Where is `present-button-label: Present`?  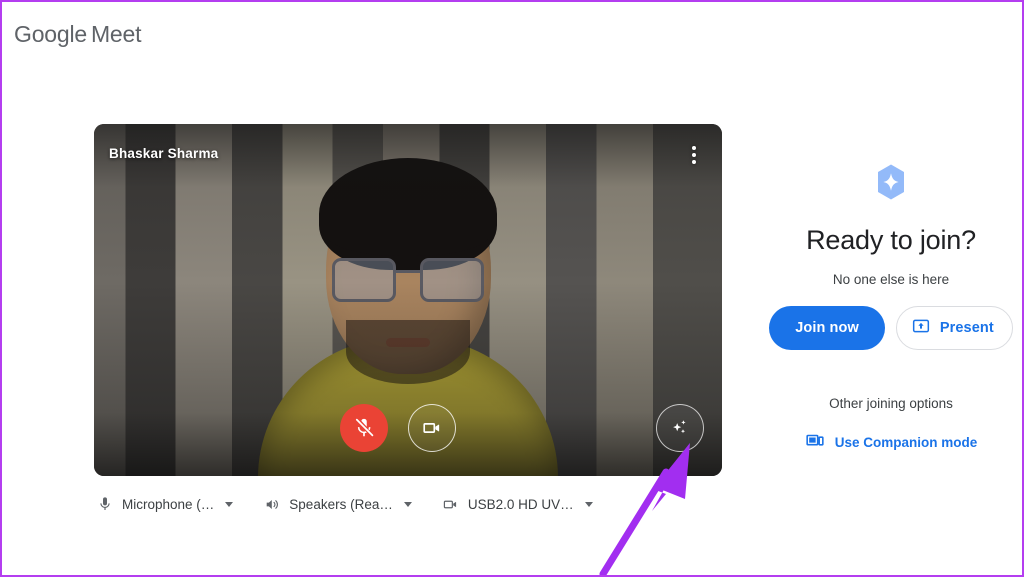
present-button-label: Present is located at coordinates (966, 328).